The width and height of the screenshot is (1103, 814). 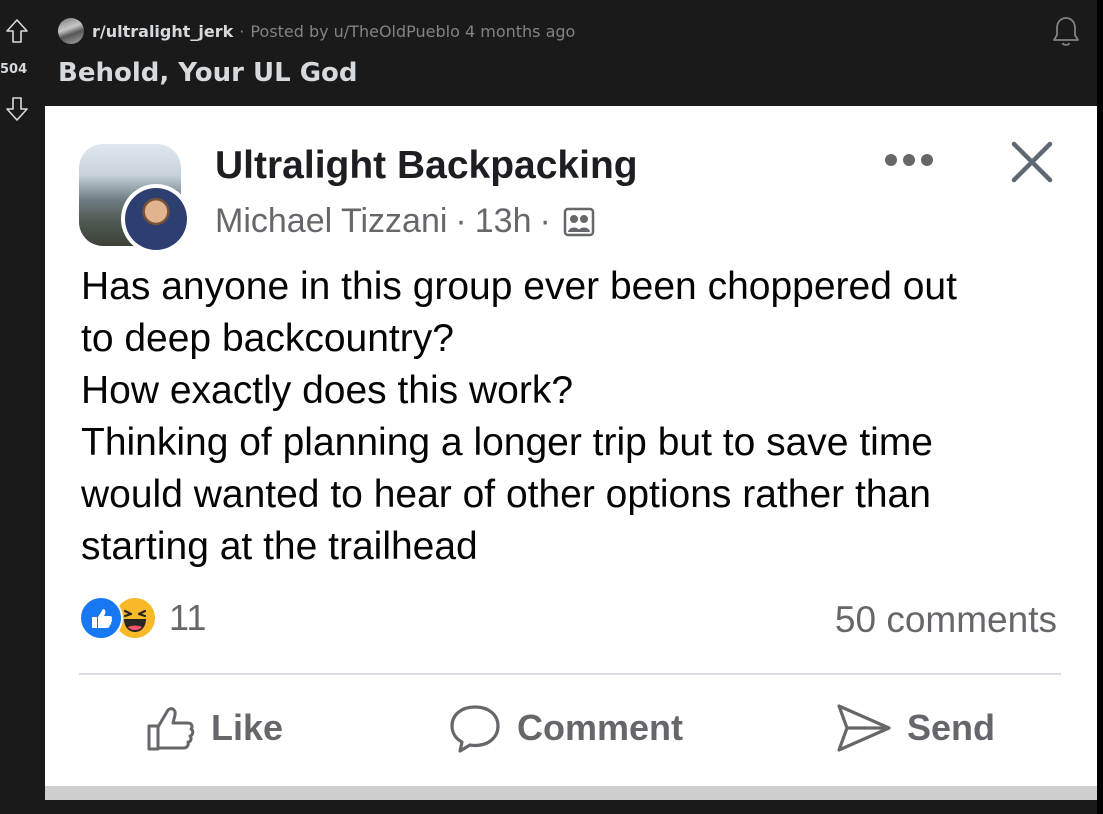 I want to click on send-button: Send, so click(x=915, y=728).